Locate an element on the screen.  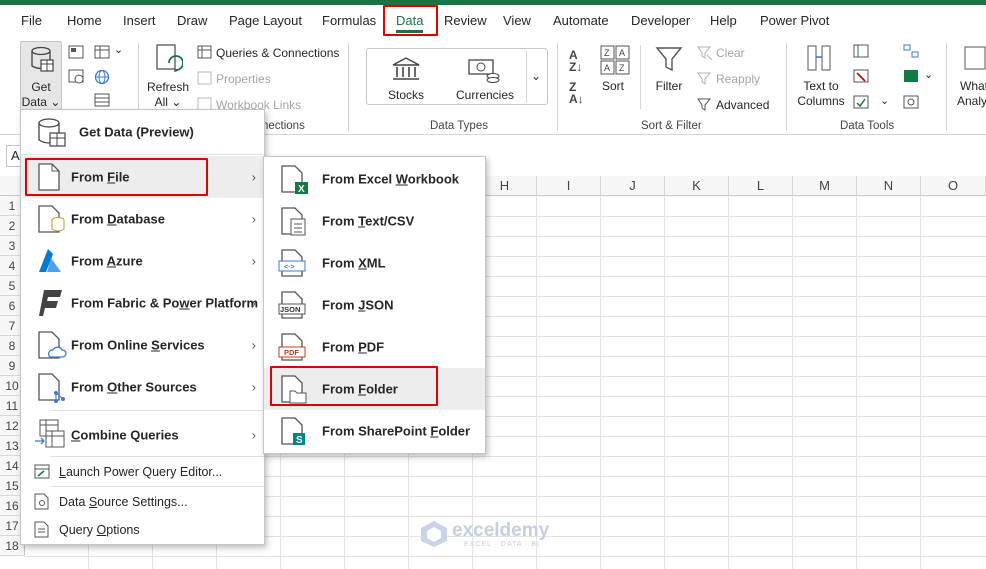
from-xml-label: From XML is located at coordinates (354, 263).